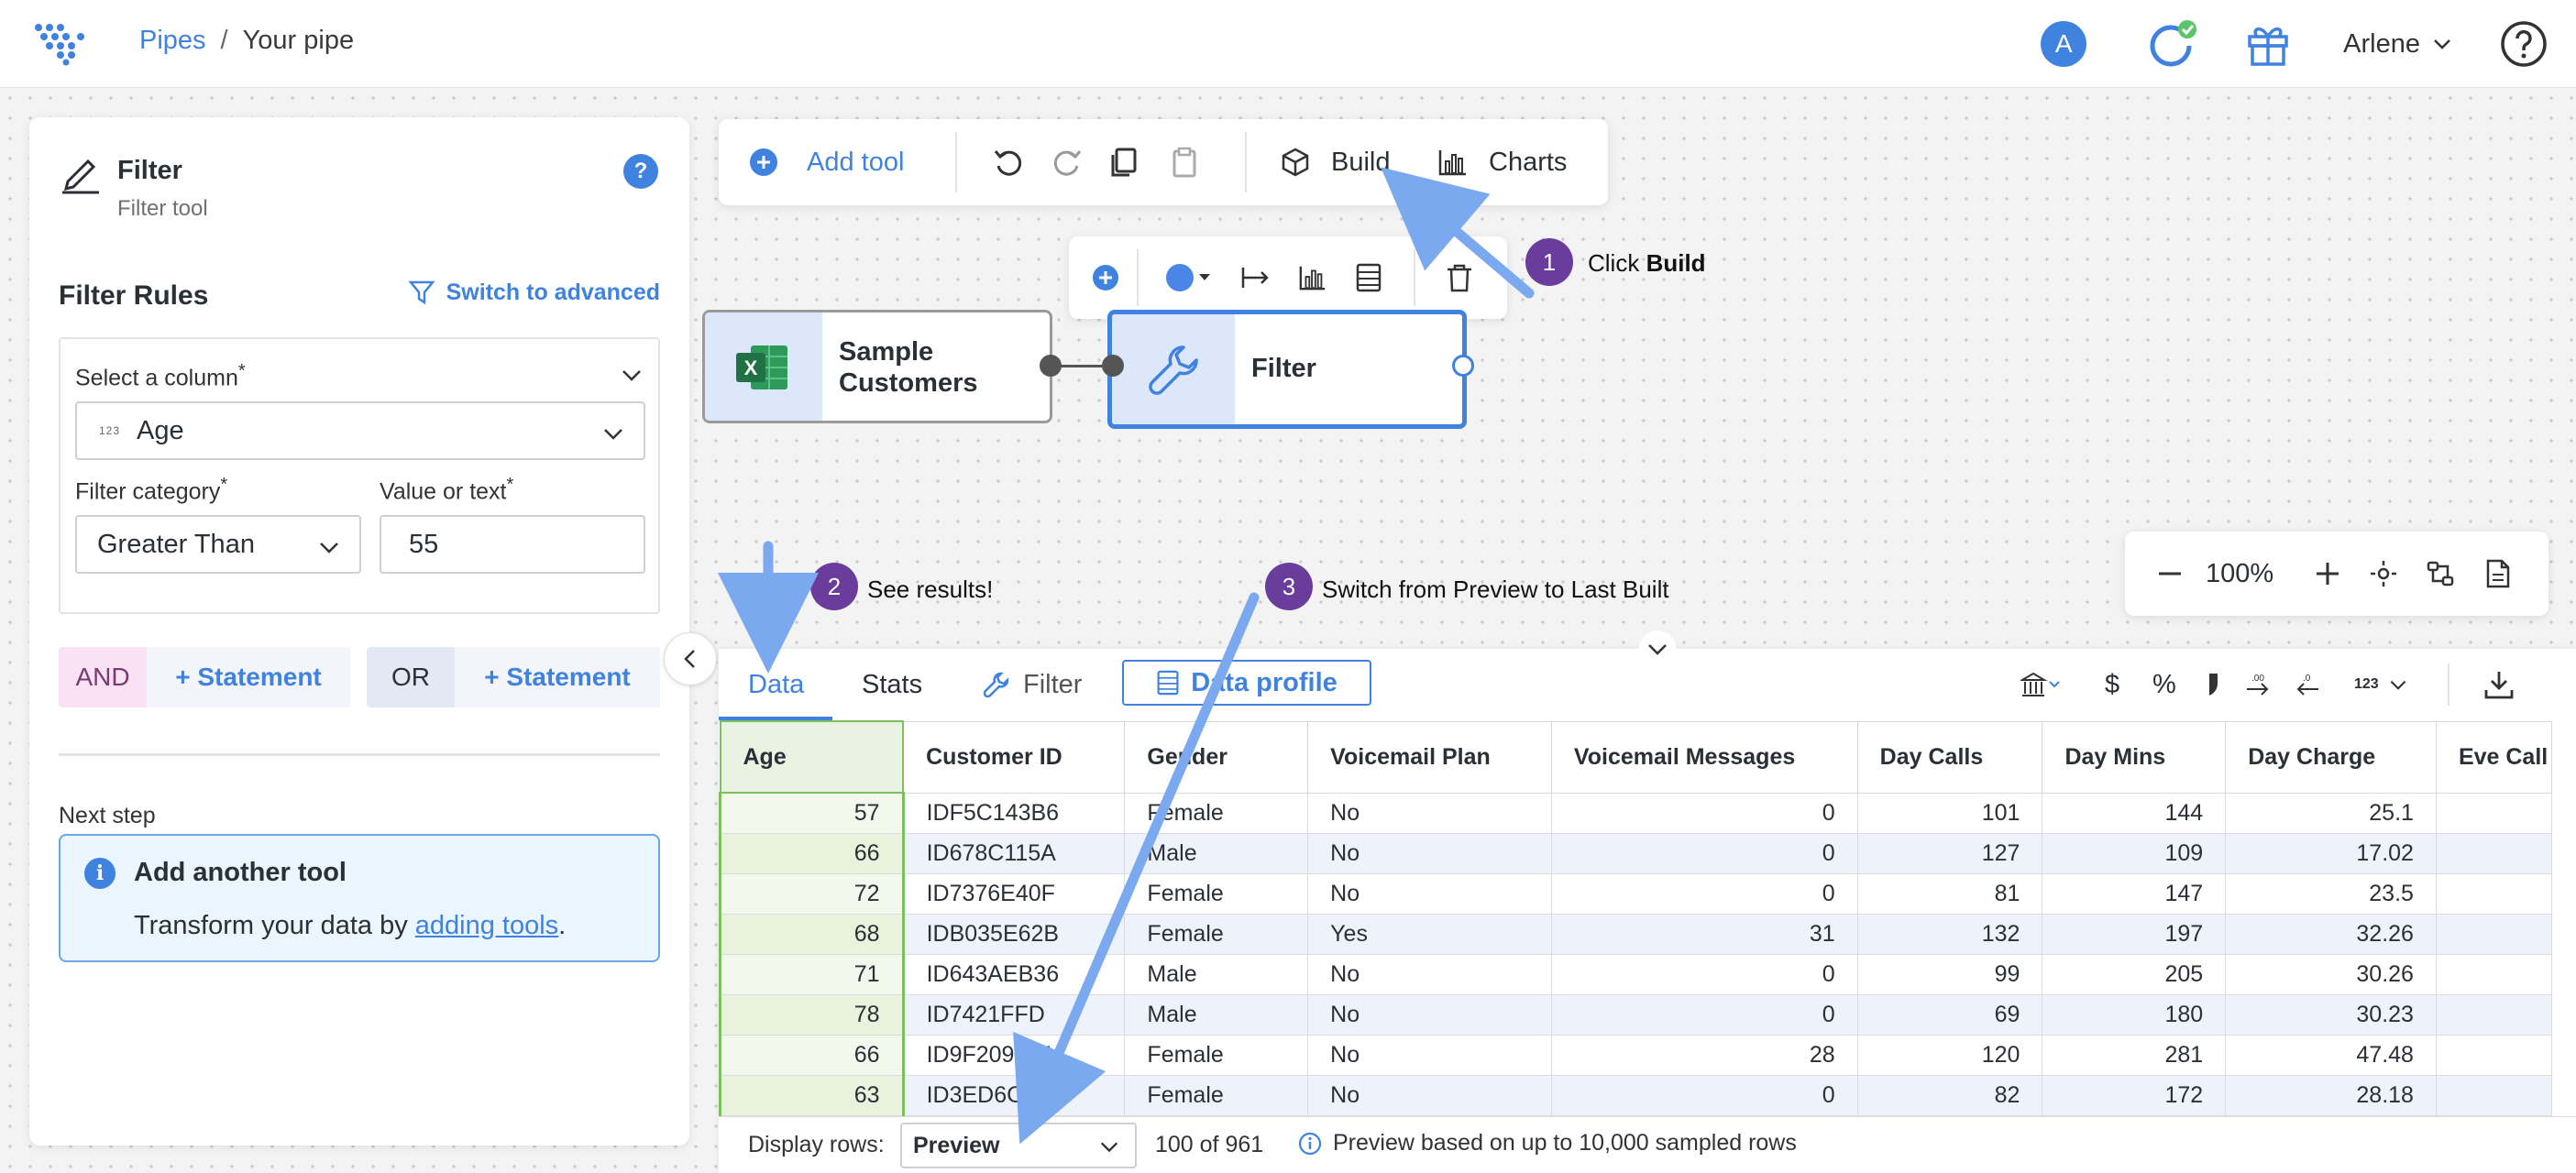 This screenshot has width=2576, height=1173. Describe the element at coordinates (1255, 277) in the screenshot. I see `node-connect-button` at that location.